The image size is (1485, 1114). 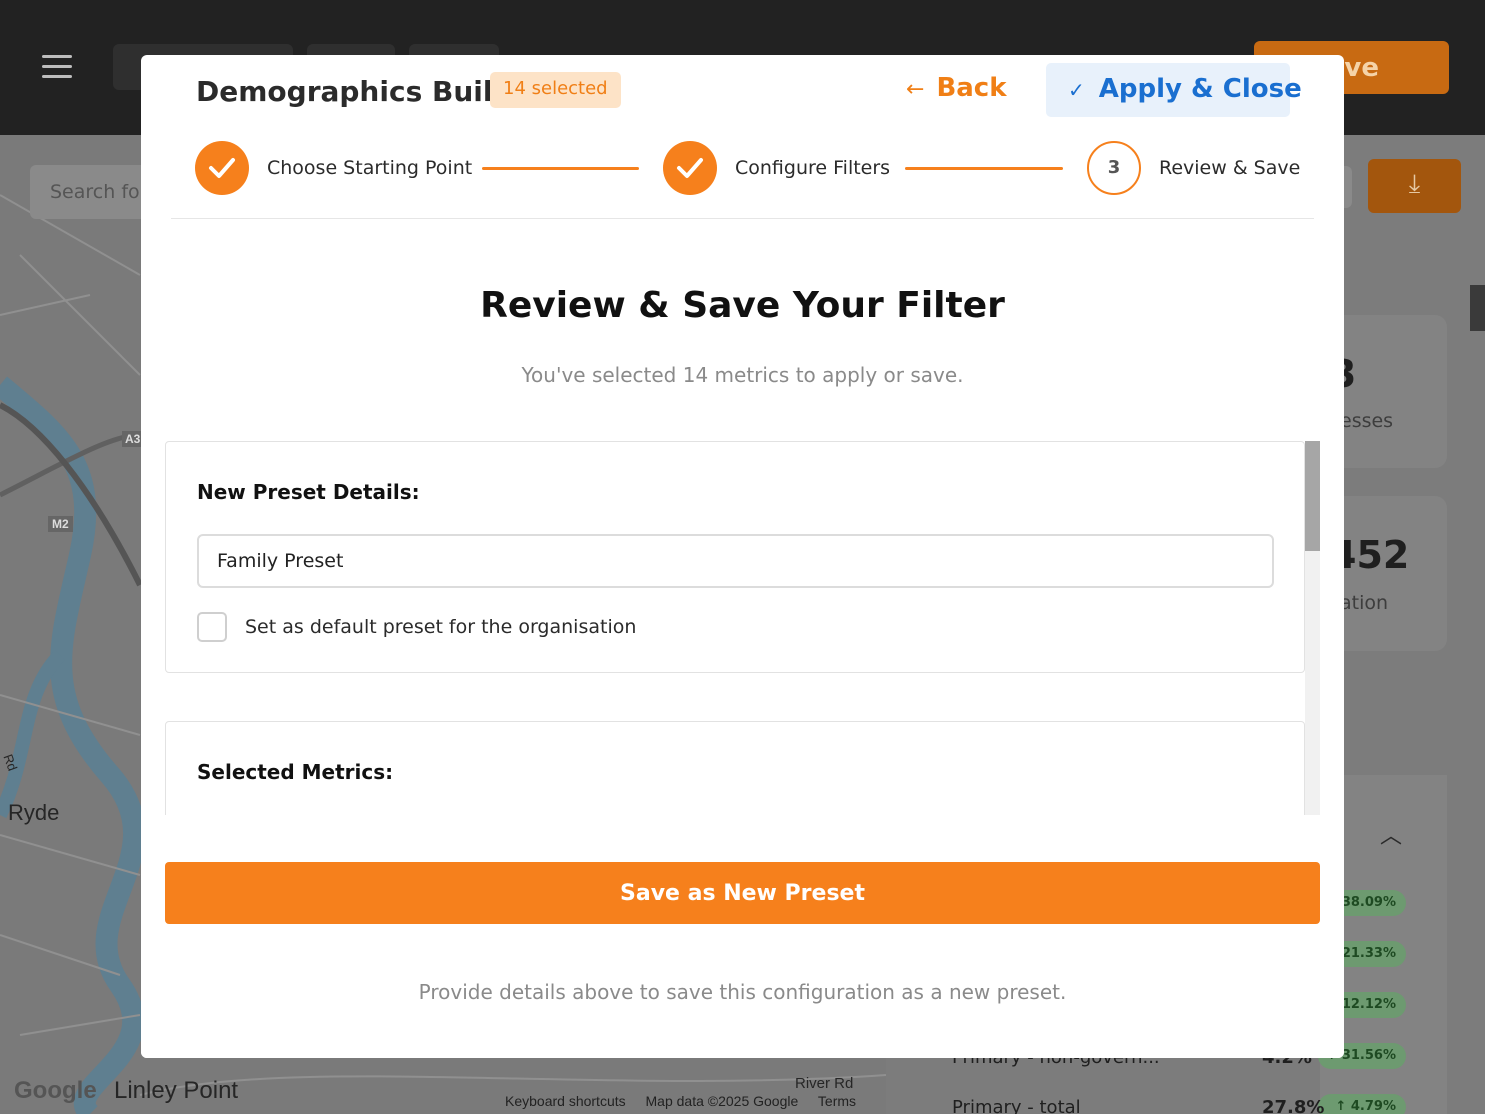 What do you see at coordinates (1016, 1105) in the screenshot?
I see `metric-row-label: Primary - total` at bounding box center [1016, 1105].